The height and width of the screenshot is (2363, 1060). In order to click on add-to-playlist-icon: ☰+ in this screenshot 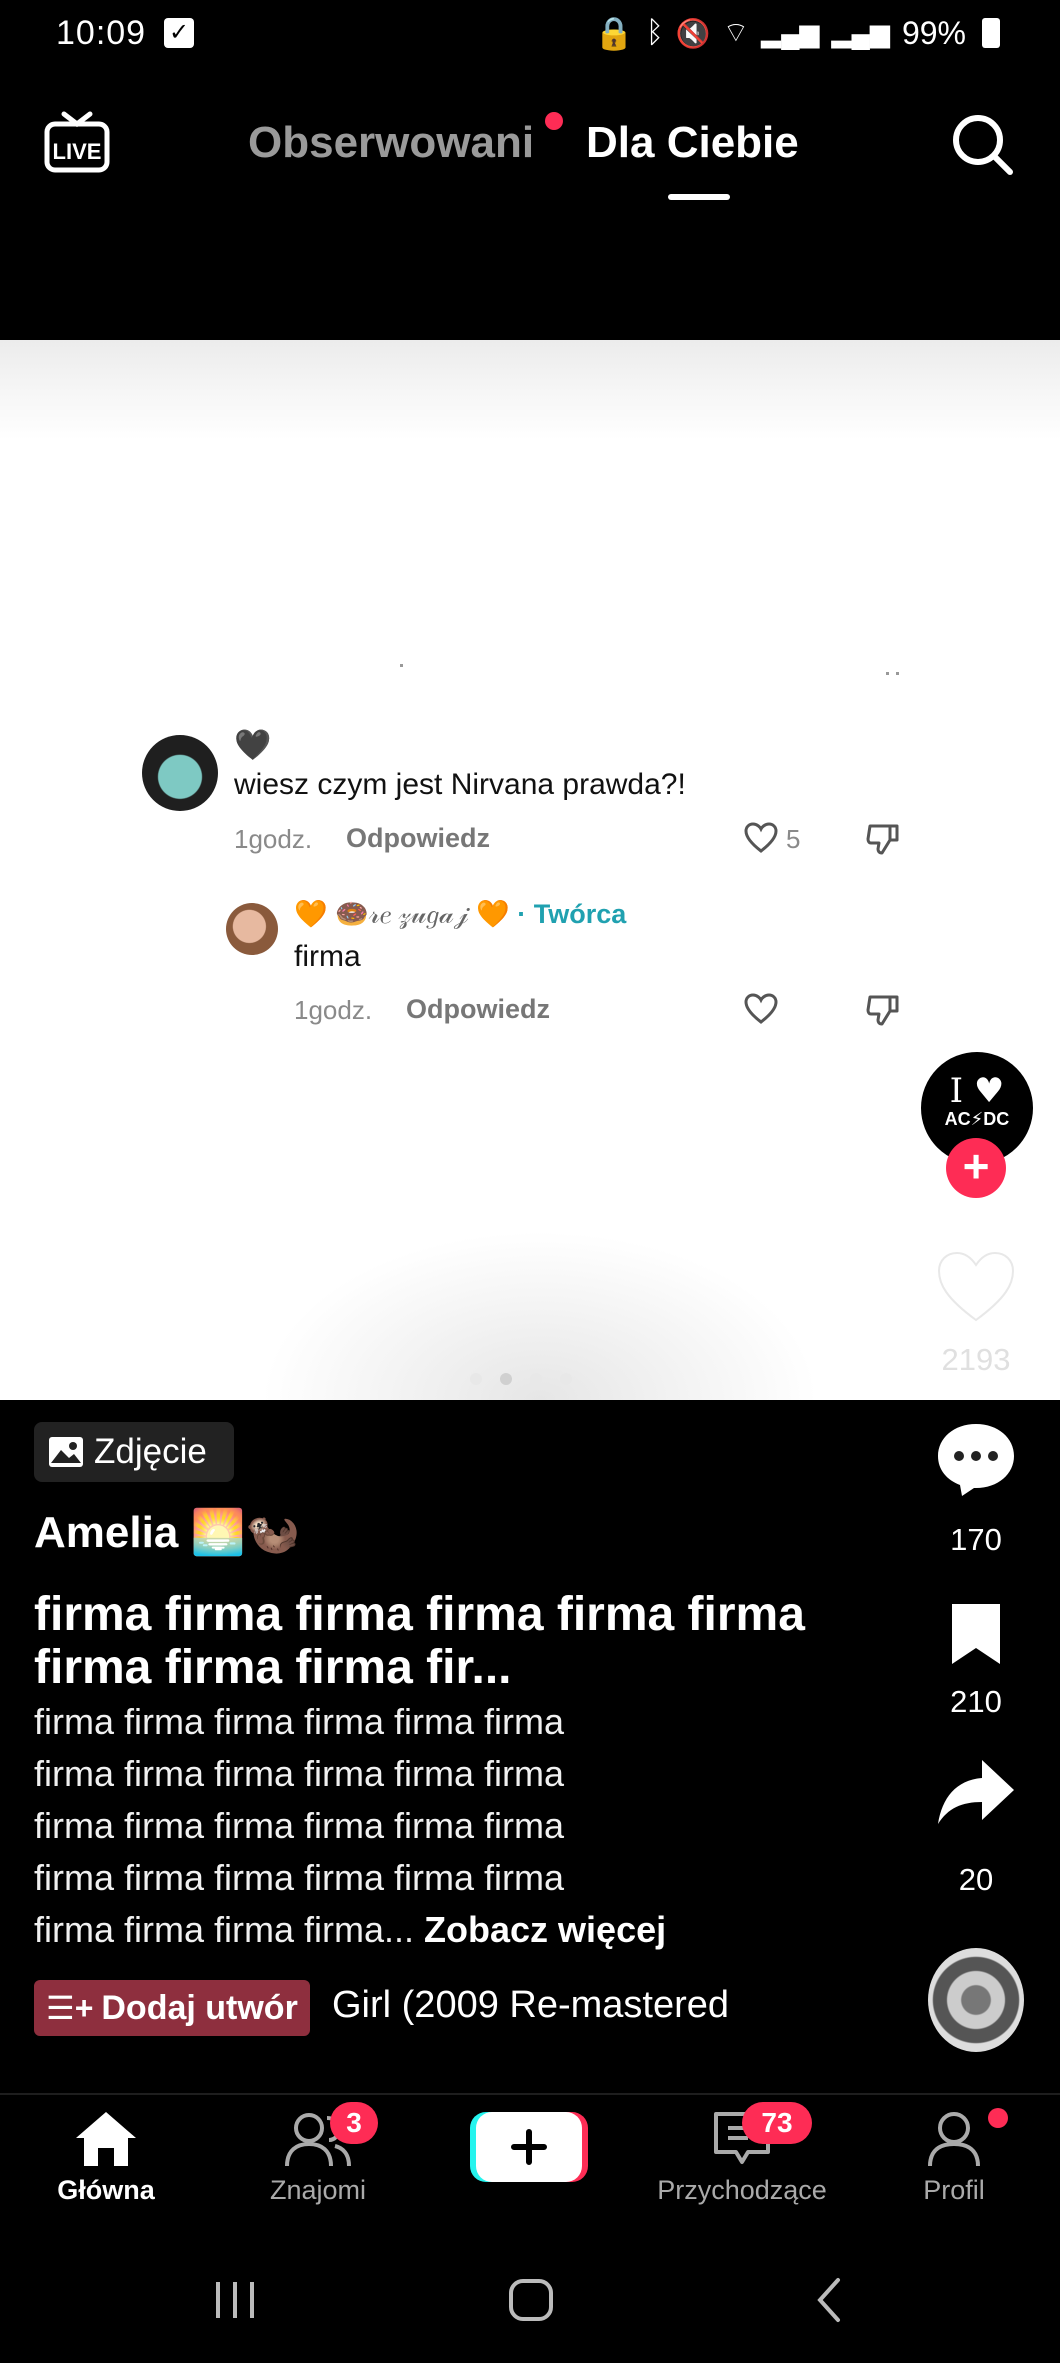, I will do `click(70, 2008)`.